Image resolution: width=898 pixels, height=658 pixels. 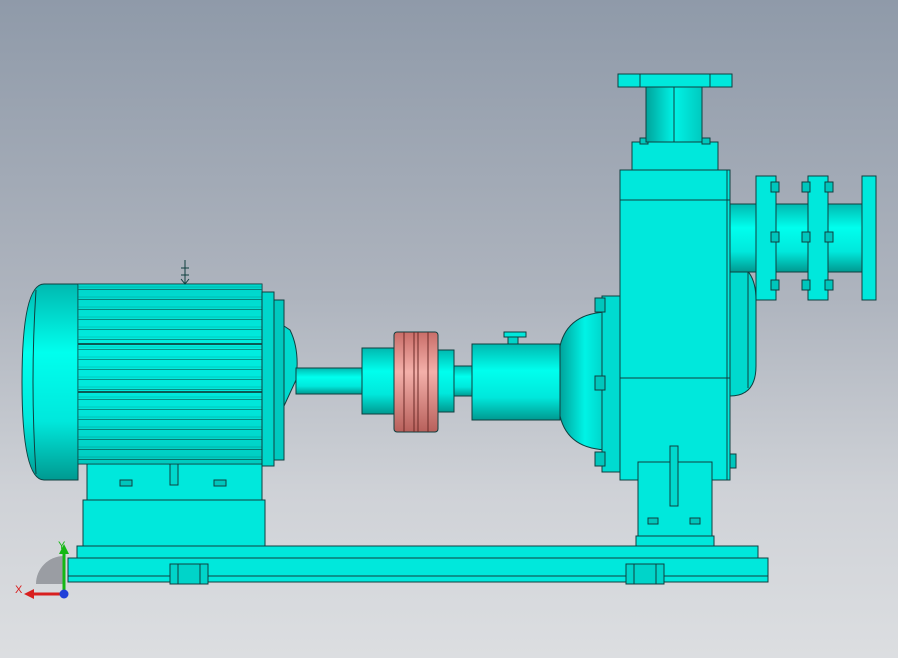 I want to click on y-axis-label: Y, so click(x=62, y=546).